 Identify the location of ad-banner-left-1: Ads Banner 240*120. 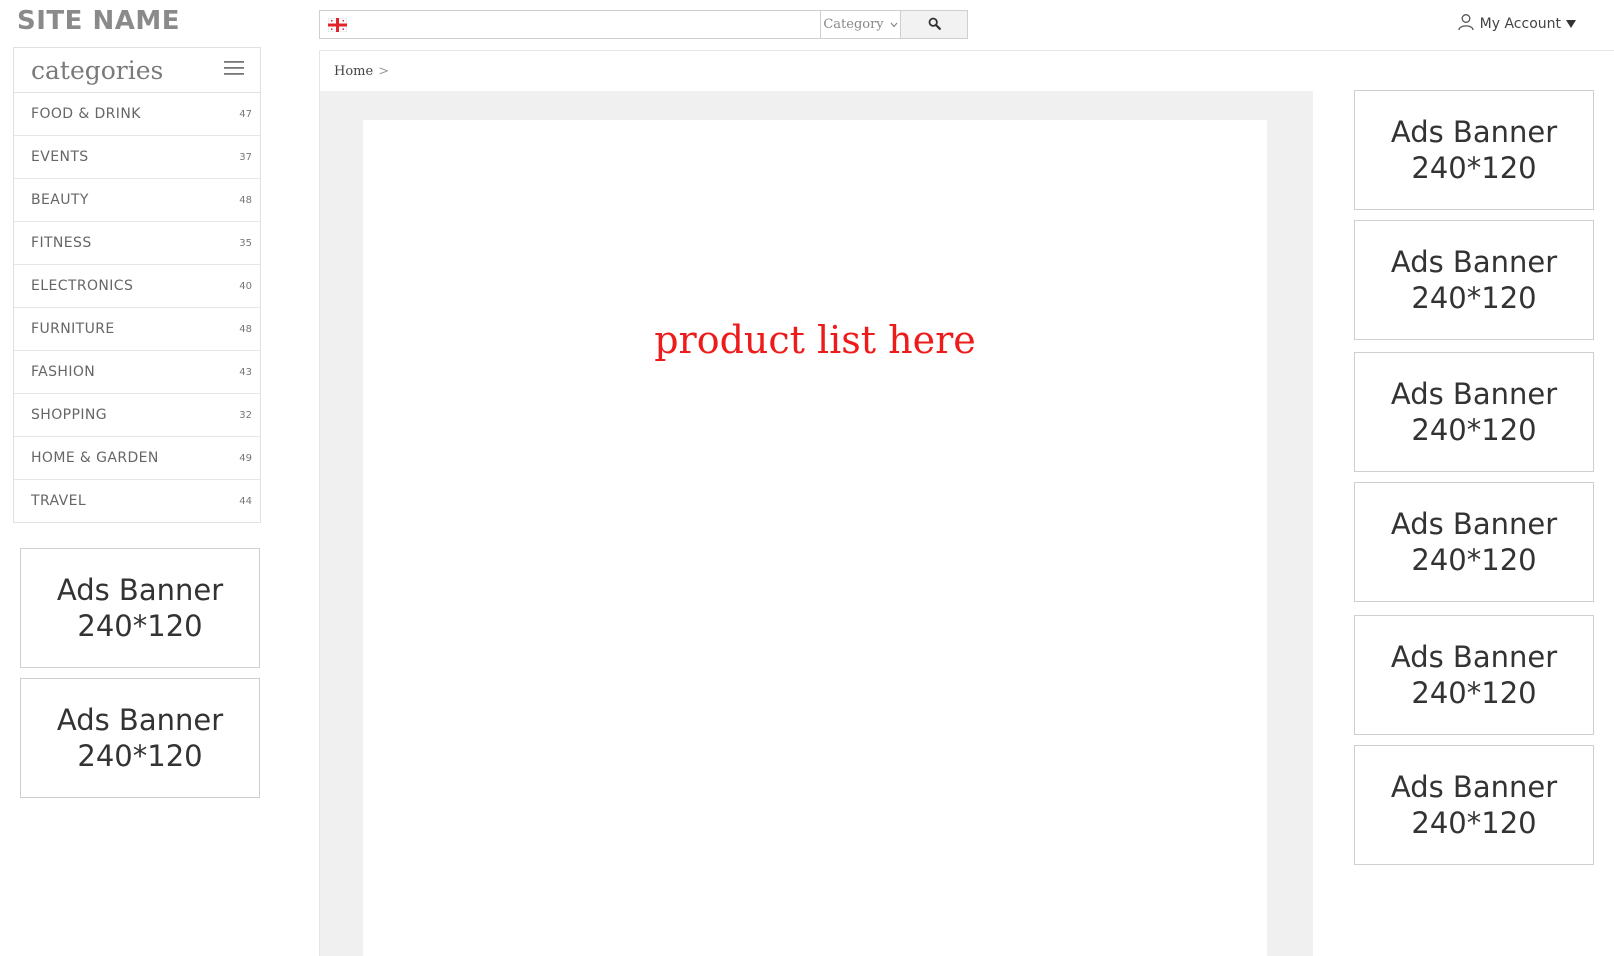
(140, 608).